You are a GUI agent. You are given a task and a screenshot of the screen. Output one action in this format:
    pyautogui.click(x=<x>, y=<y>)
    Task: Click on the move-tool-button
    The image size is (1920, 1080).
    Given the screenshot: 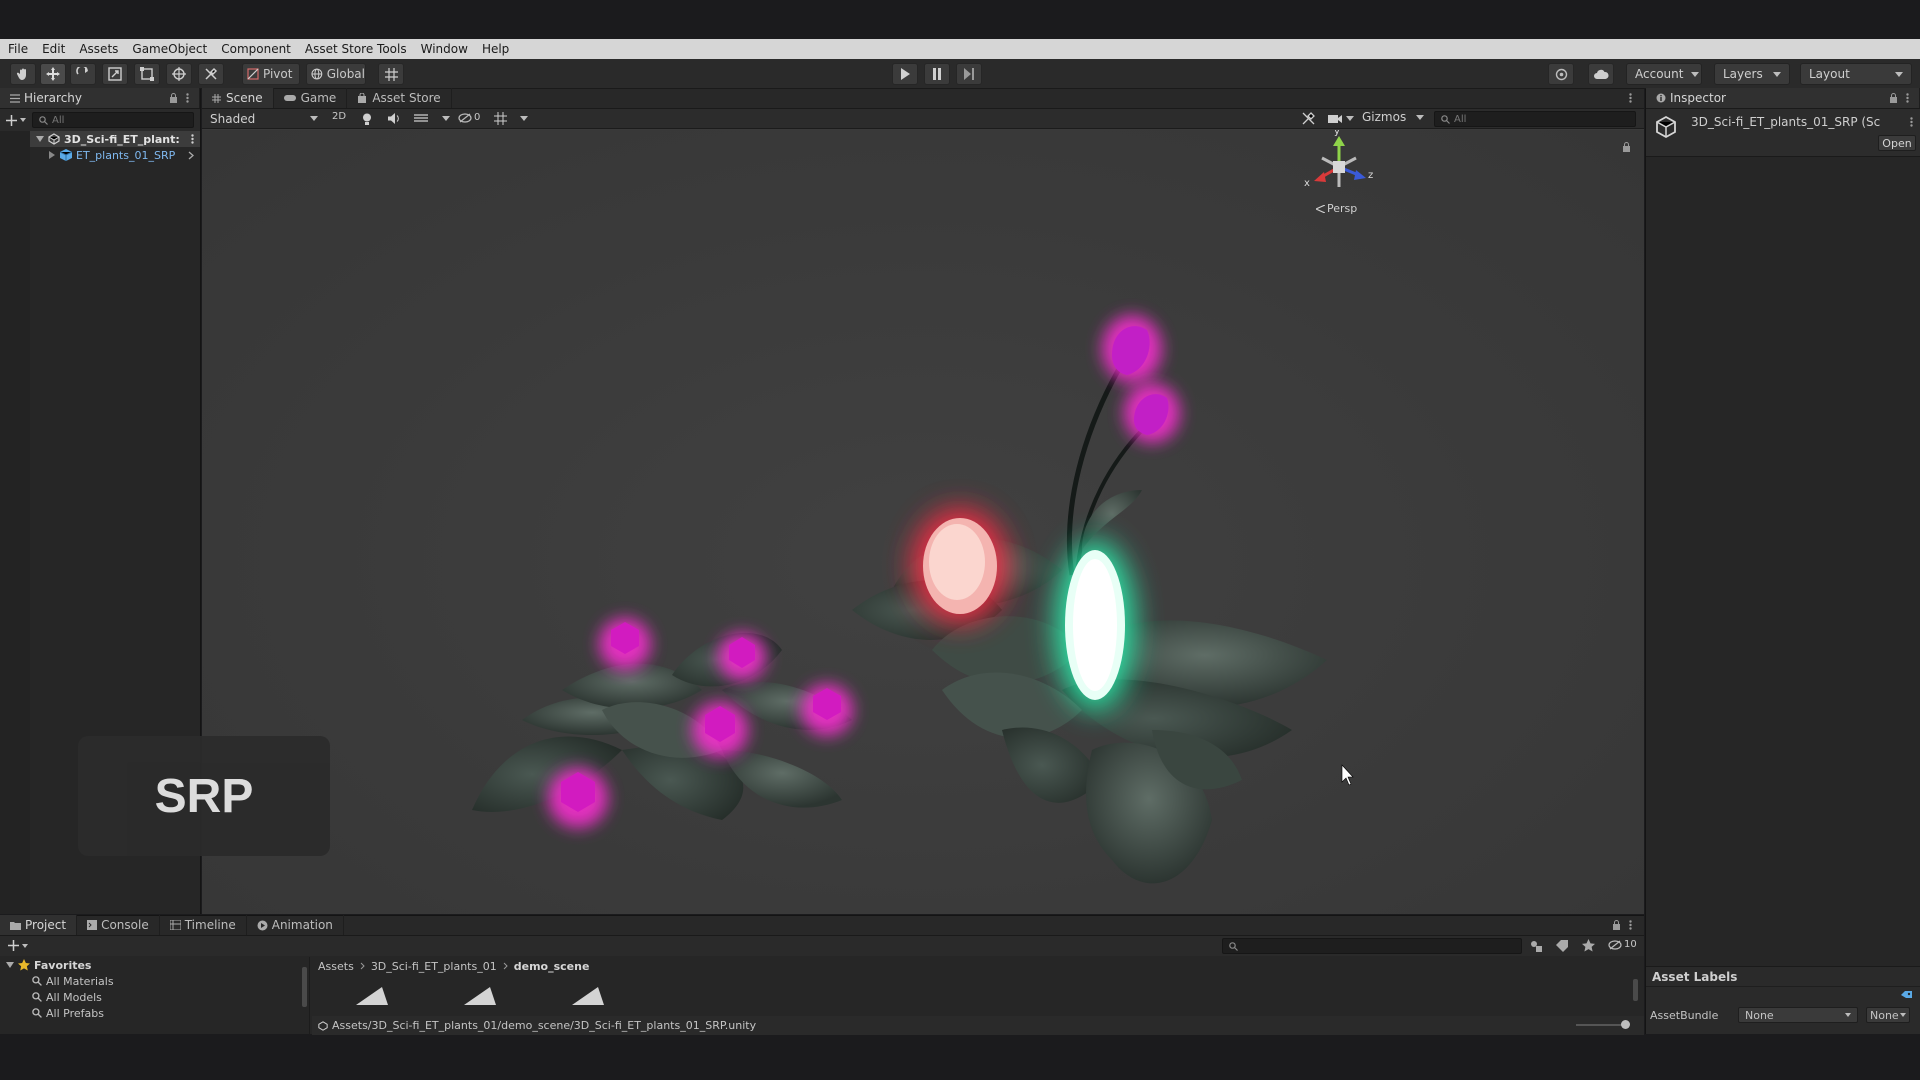 What is the action you would take?
    pyautogui.click(x=53, y=74)
    